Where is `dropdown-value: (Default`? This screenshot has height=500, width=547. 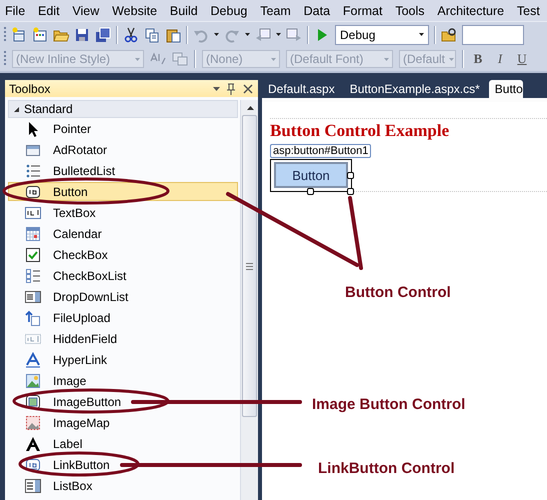
dropdown-value: (Default is located at coordinates (424, 59).